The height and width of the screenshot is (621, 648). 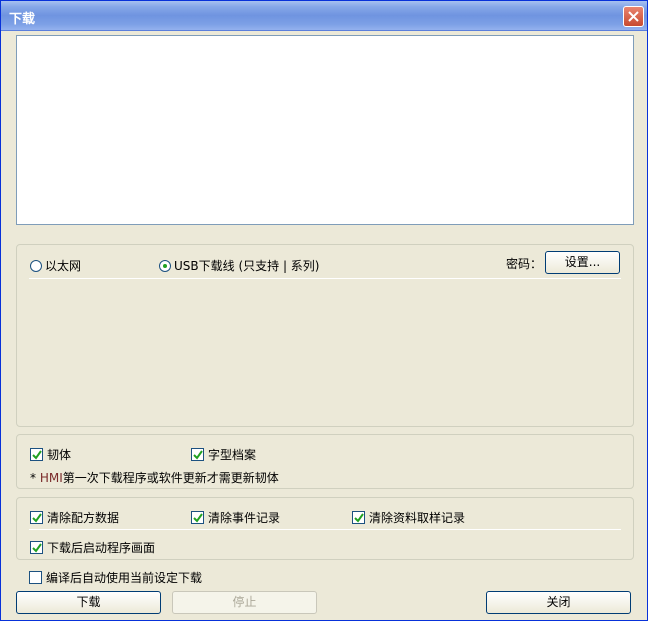 I want to click on firmware-group: 韧体 字型档案 * HMI第一次下载程序或软件更新才需更新韧体, so click(x=325, y=461).